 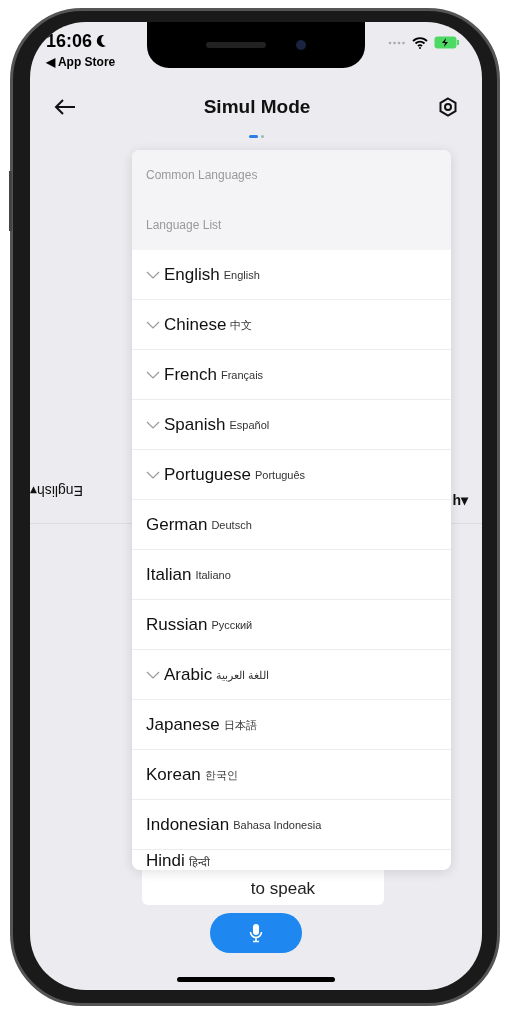 What do you see at coordinates (195, 424) in the screenshot?
I see `language-name: Spanish` at bounding box center [195, 424].